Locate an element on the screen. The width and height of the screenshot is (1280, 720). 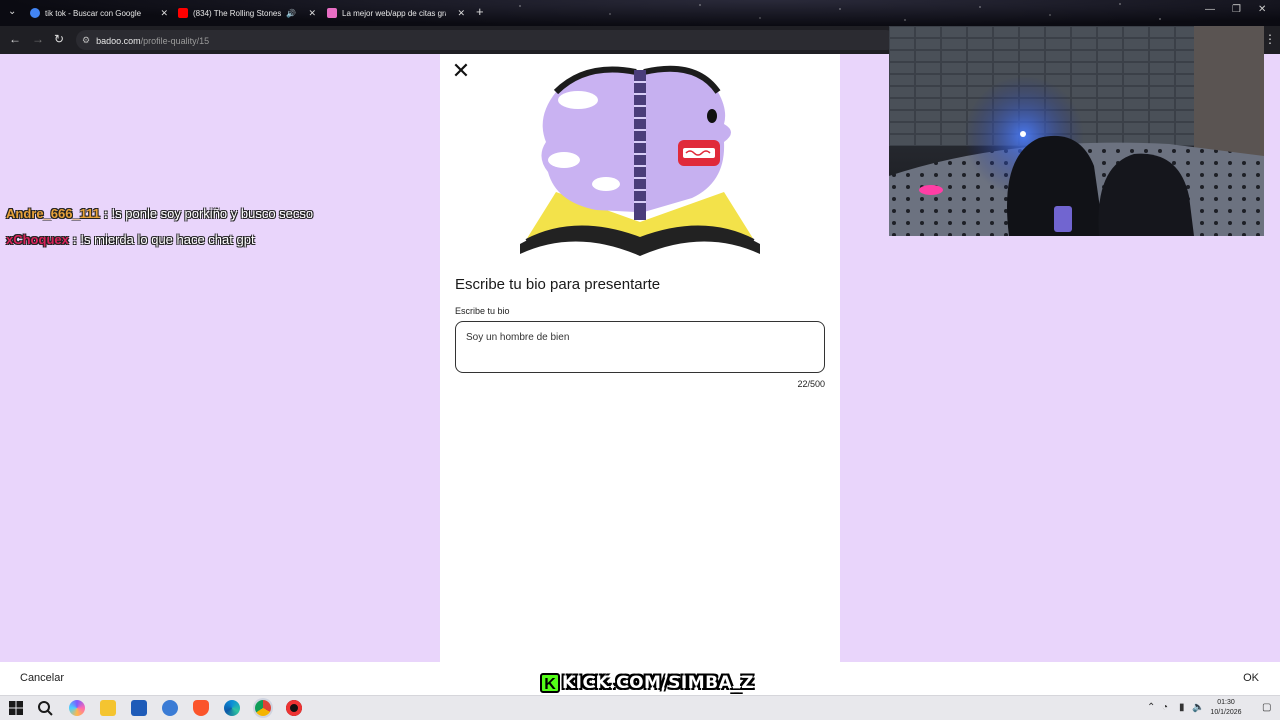
chat-username: xChoquex is located at coordinates (37, 239).